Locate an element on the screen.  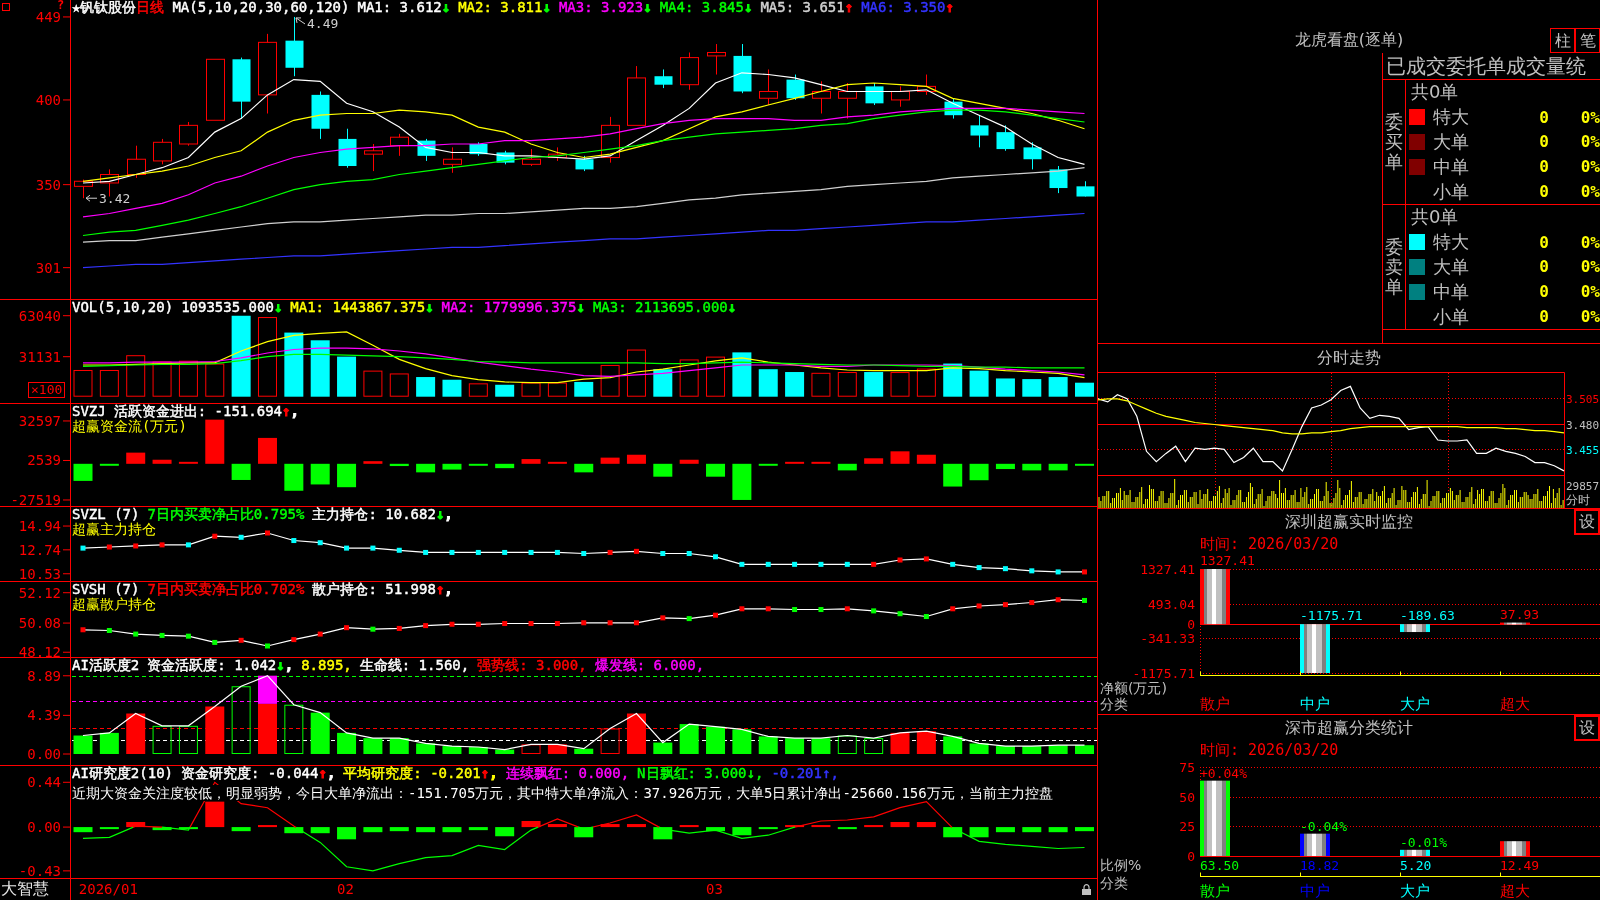
axis-title: 净额(万元) is located at coordinates (1133, 688).